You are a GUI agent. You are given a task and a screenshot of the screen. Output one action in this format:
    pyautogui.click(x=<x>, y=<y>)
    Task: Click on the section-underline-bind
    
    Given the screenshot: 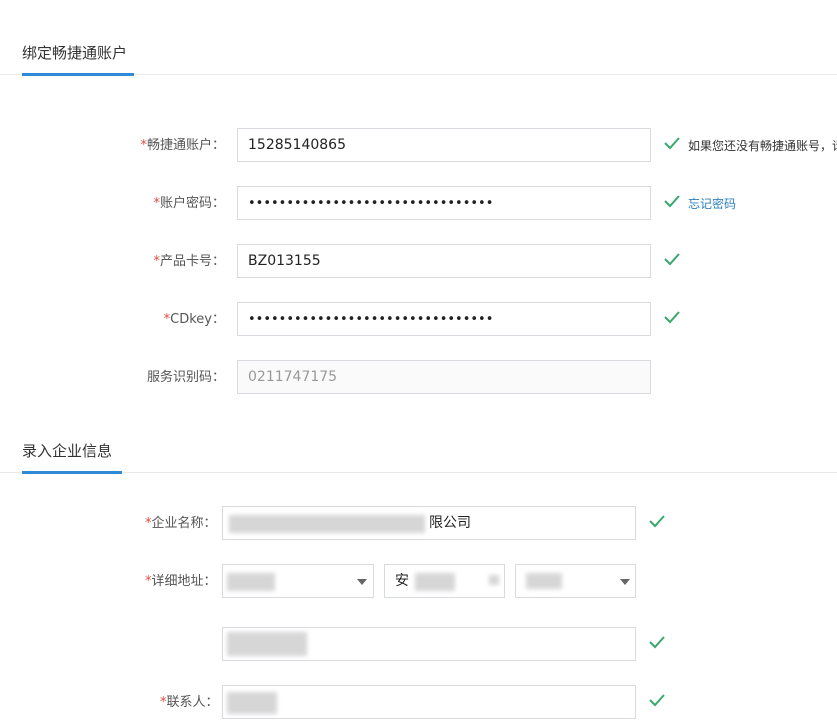 What is the action you would take?
    pyautogui.click(x=78, y=74)
    